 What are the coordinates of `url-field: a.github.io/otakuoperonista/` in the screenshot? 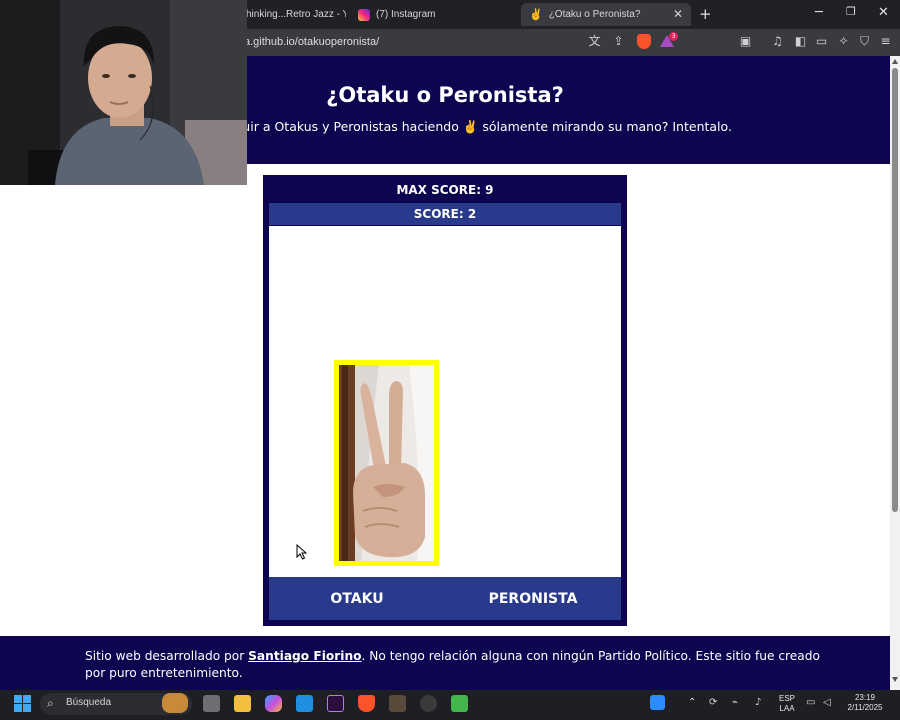 It's located at (311, 42).